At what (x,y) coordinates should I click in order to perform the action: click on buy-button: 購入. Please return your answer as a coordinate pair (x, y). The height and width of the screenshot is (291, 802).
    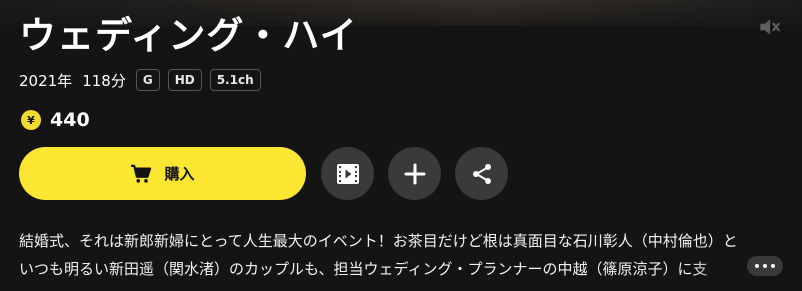
    Looking at the image, I should click on (162, 173).